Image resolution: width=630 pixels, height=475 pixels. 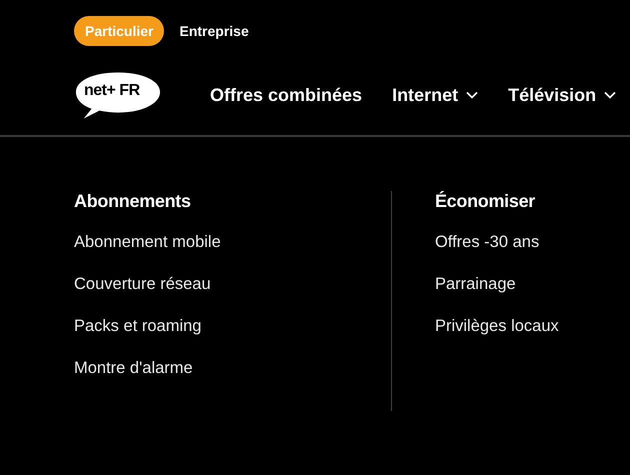 I want to click on menu-link: Privilèges locaux, so click(x=532, y=338).